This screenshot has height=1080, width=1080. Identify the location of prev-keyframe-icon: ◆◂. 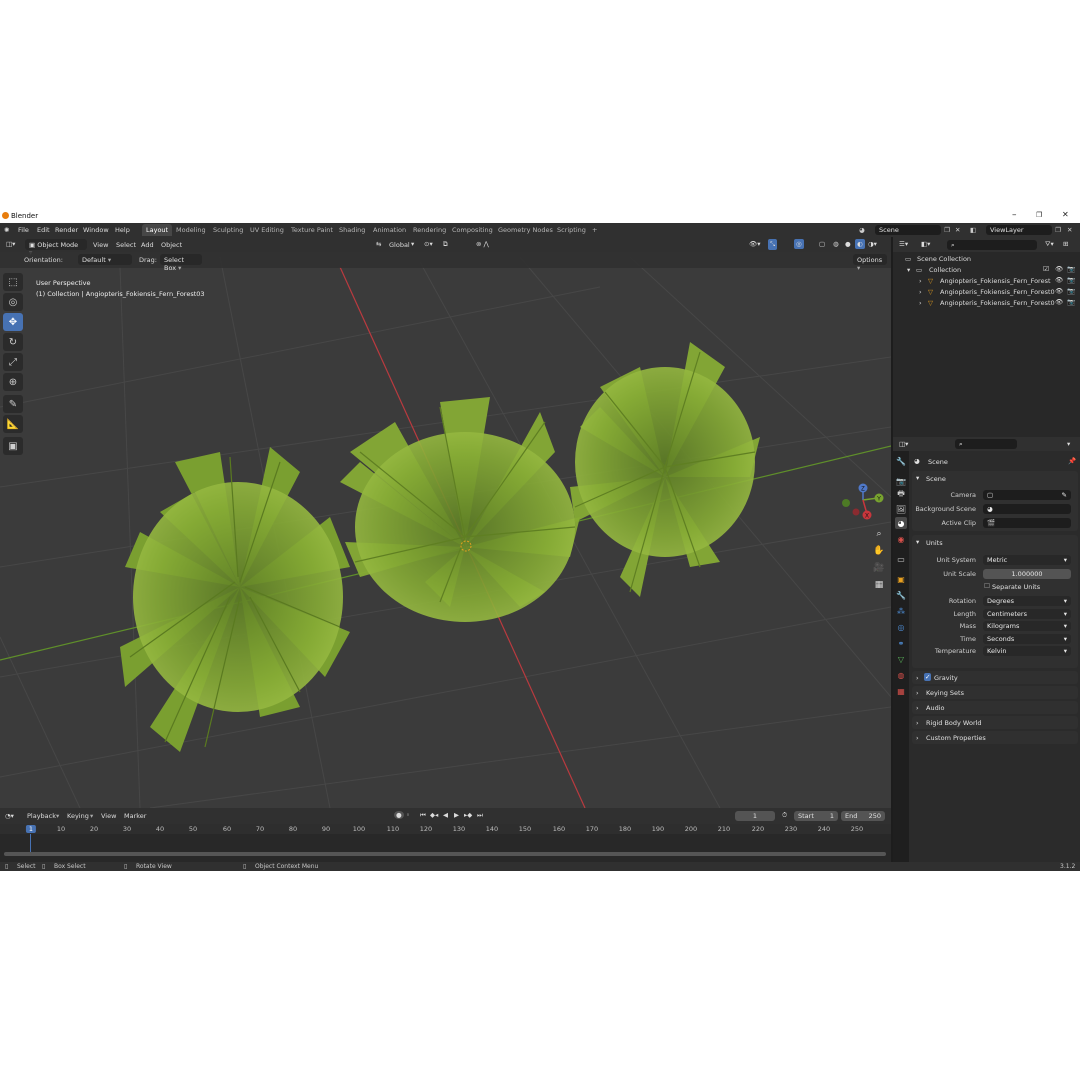
(434, 815).